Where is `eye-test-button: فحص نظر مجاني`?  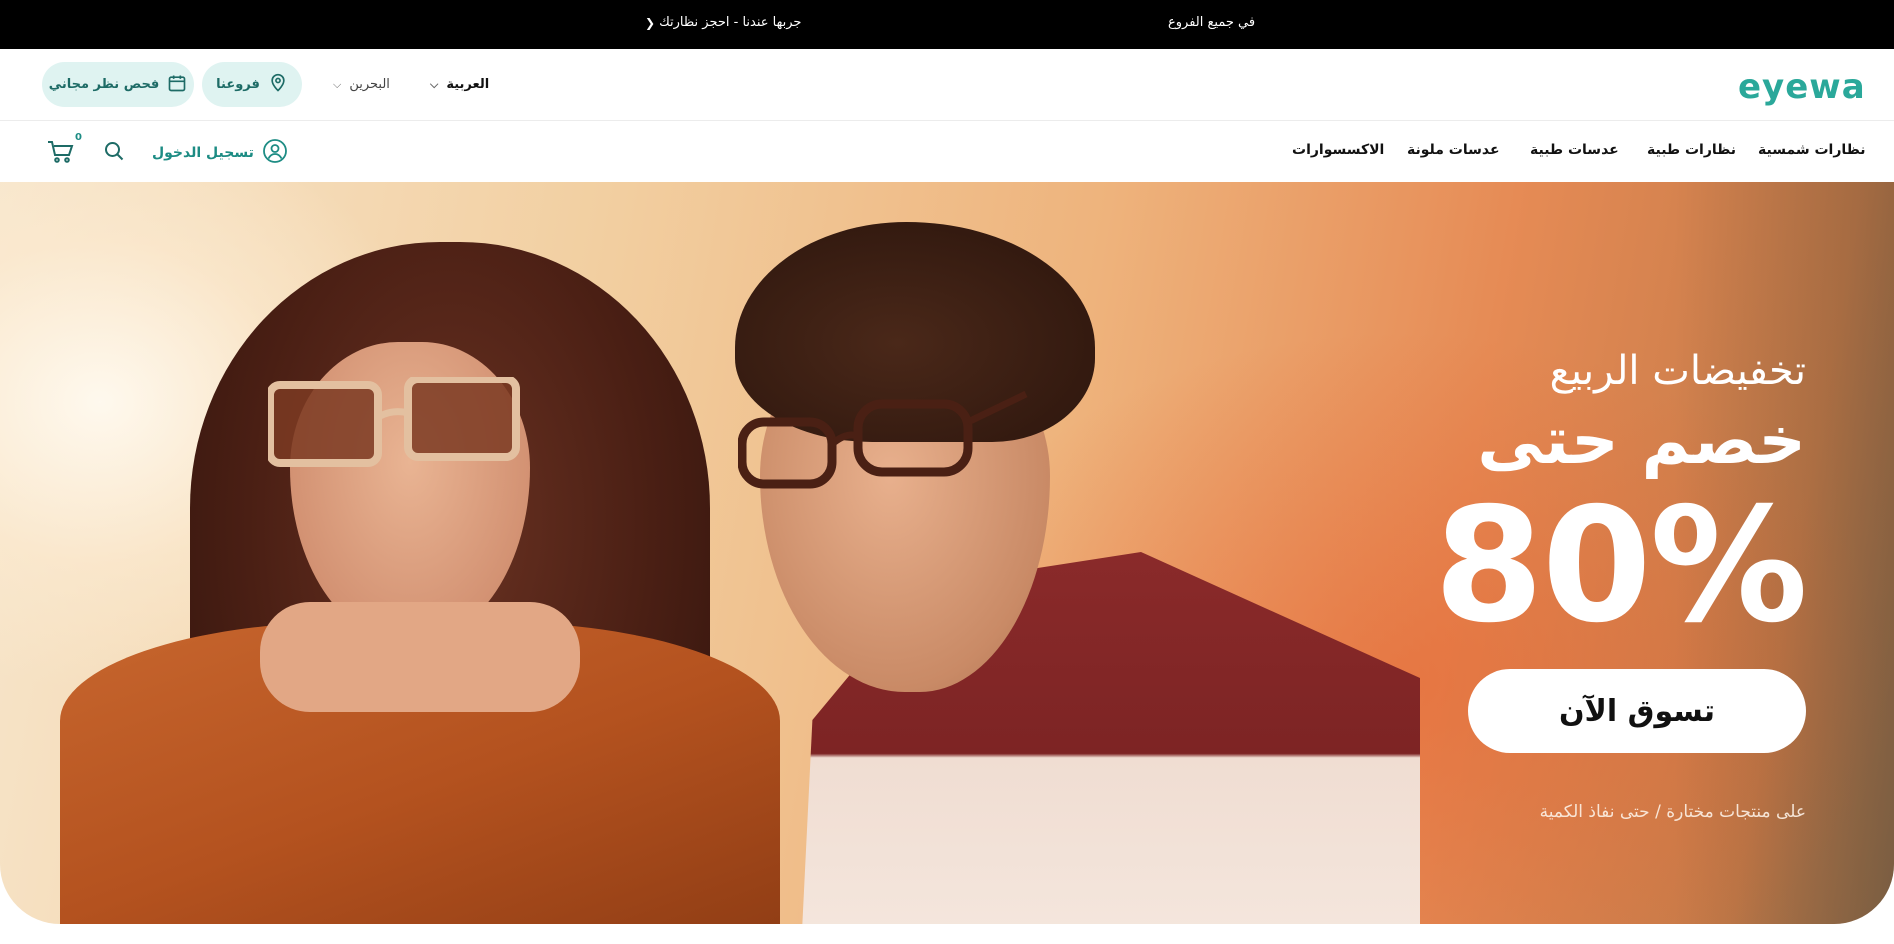 eye-test-button: فحص نظر مجاني is located at coordinates (118, 84).